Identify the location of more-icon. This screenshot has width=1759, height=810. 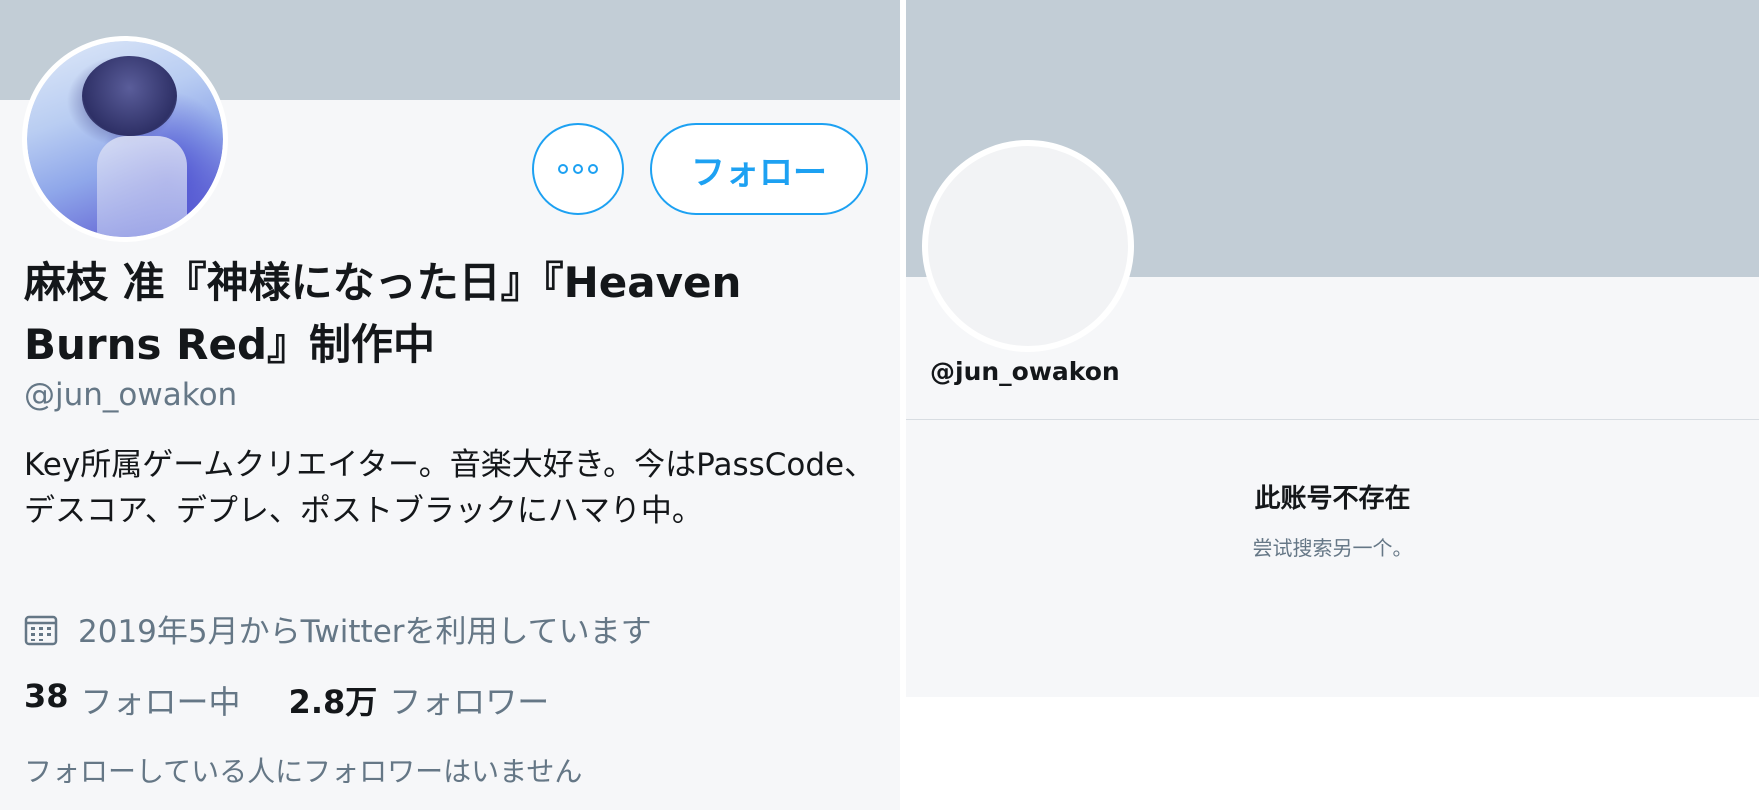
(563, 169).